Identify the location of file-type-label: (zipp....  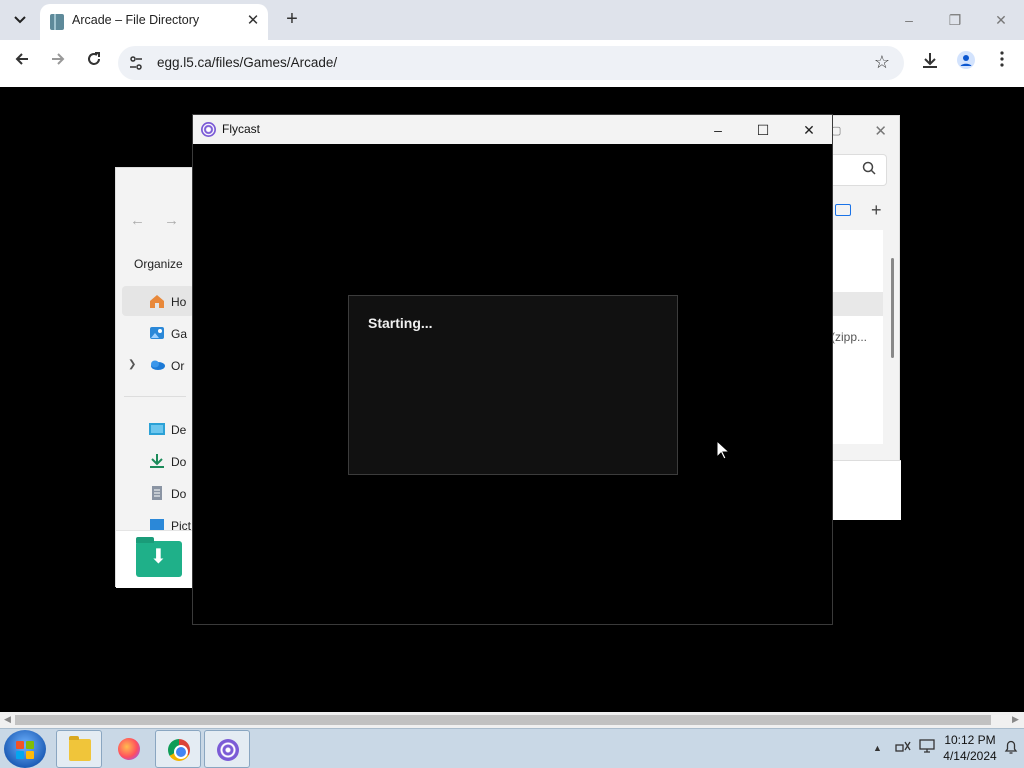
(849, 337).